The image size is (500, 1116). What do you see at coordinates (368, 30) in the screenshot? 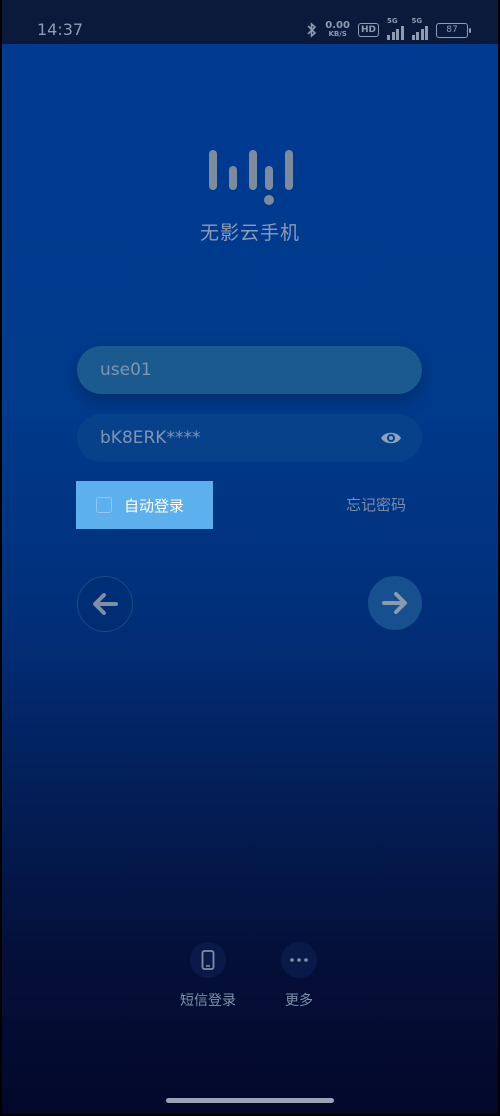
I see `hd-badge: HD` at bounding box center [368, 30].